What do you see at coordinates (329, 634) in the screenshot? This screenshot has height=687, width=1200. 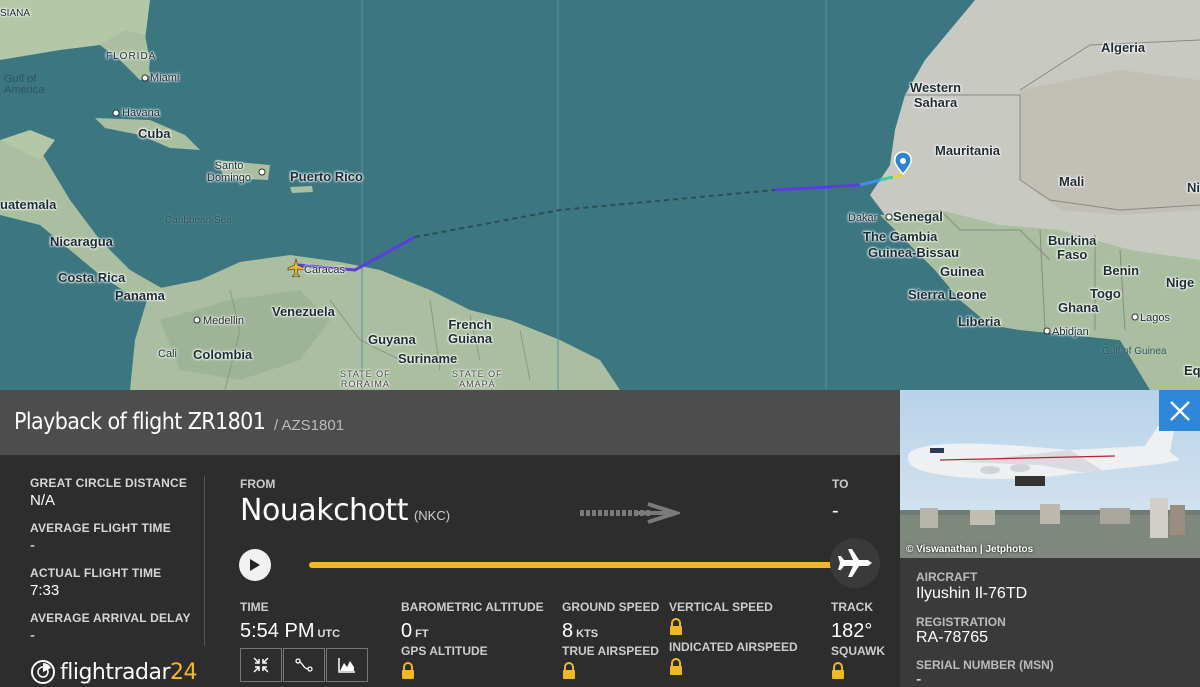 I see `time-unit: UTC` at bounding box center [329, 634].